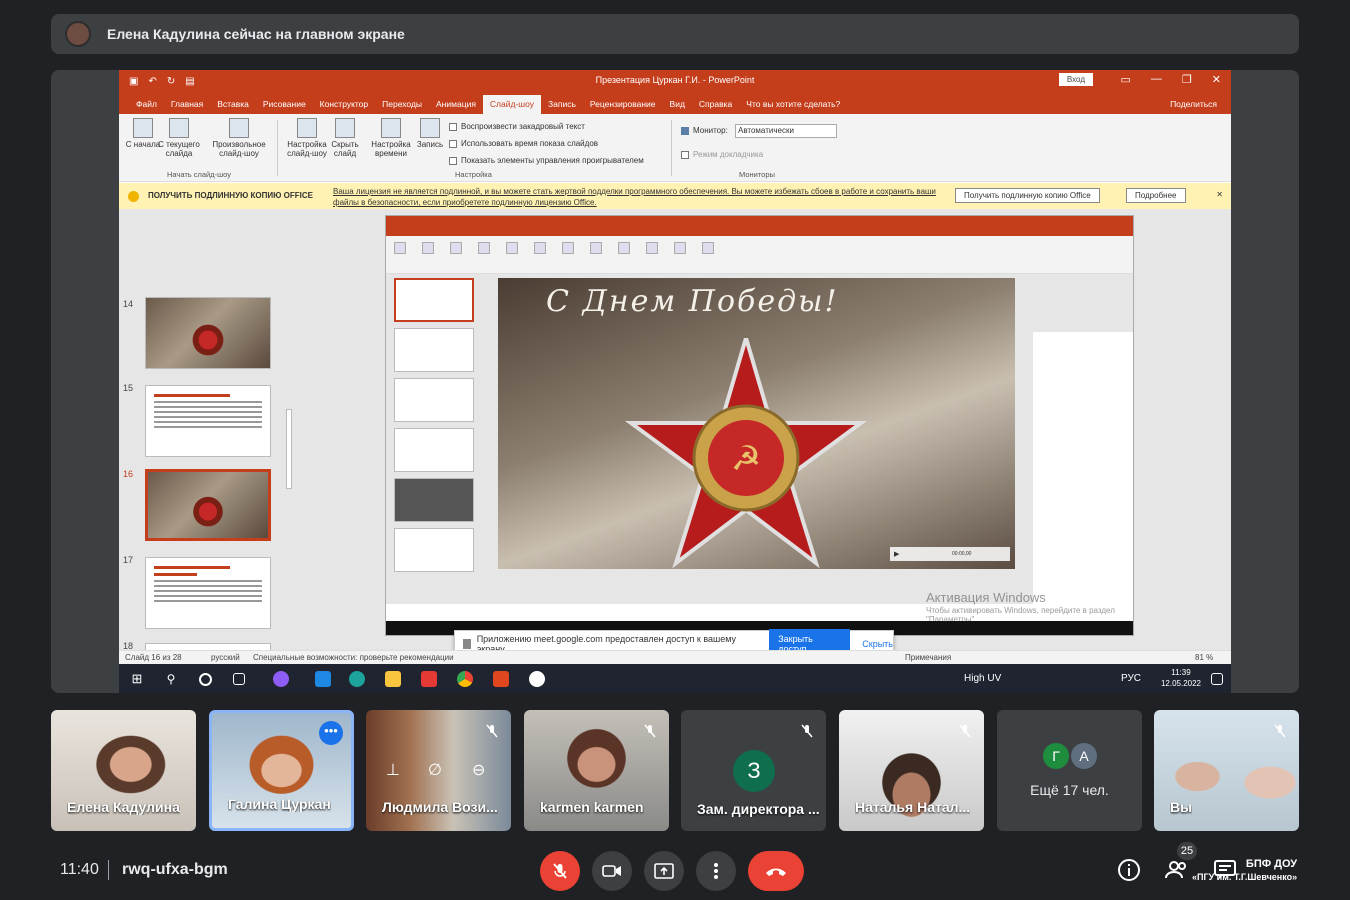 This screenshot has width=1350, height=900. Describe the element at coordinates (153, 657) in the screenshot. I see `slide-counter: Слайд 16 из 28` at that location.